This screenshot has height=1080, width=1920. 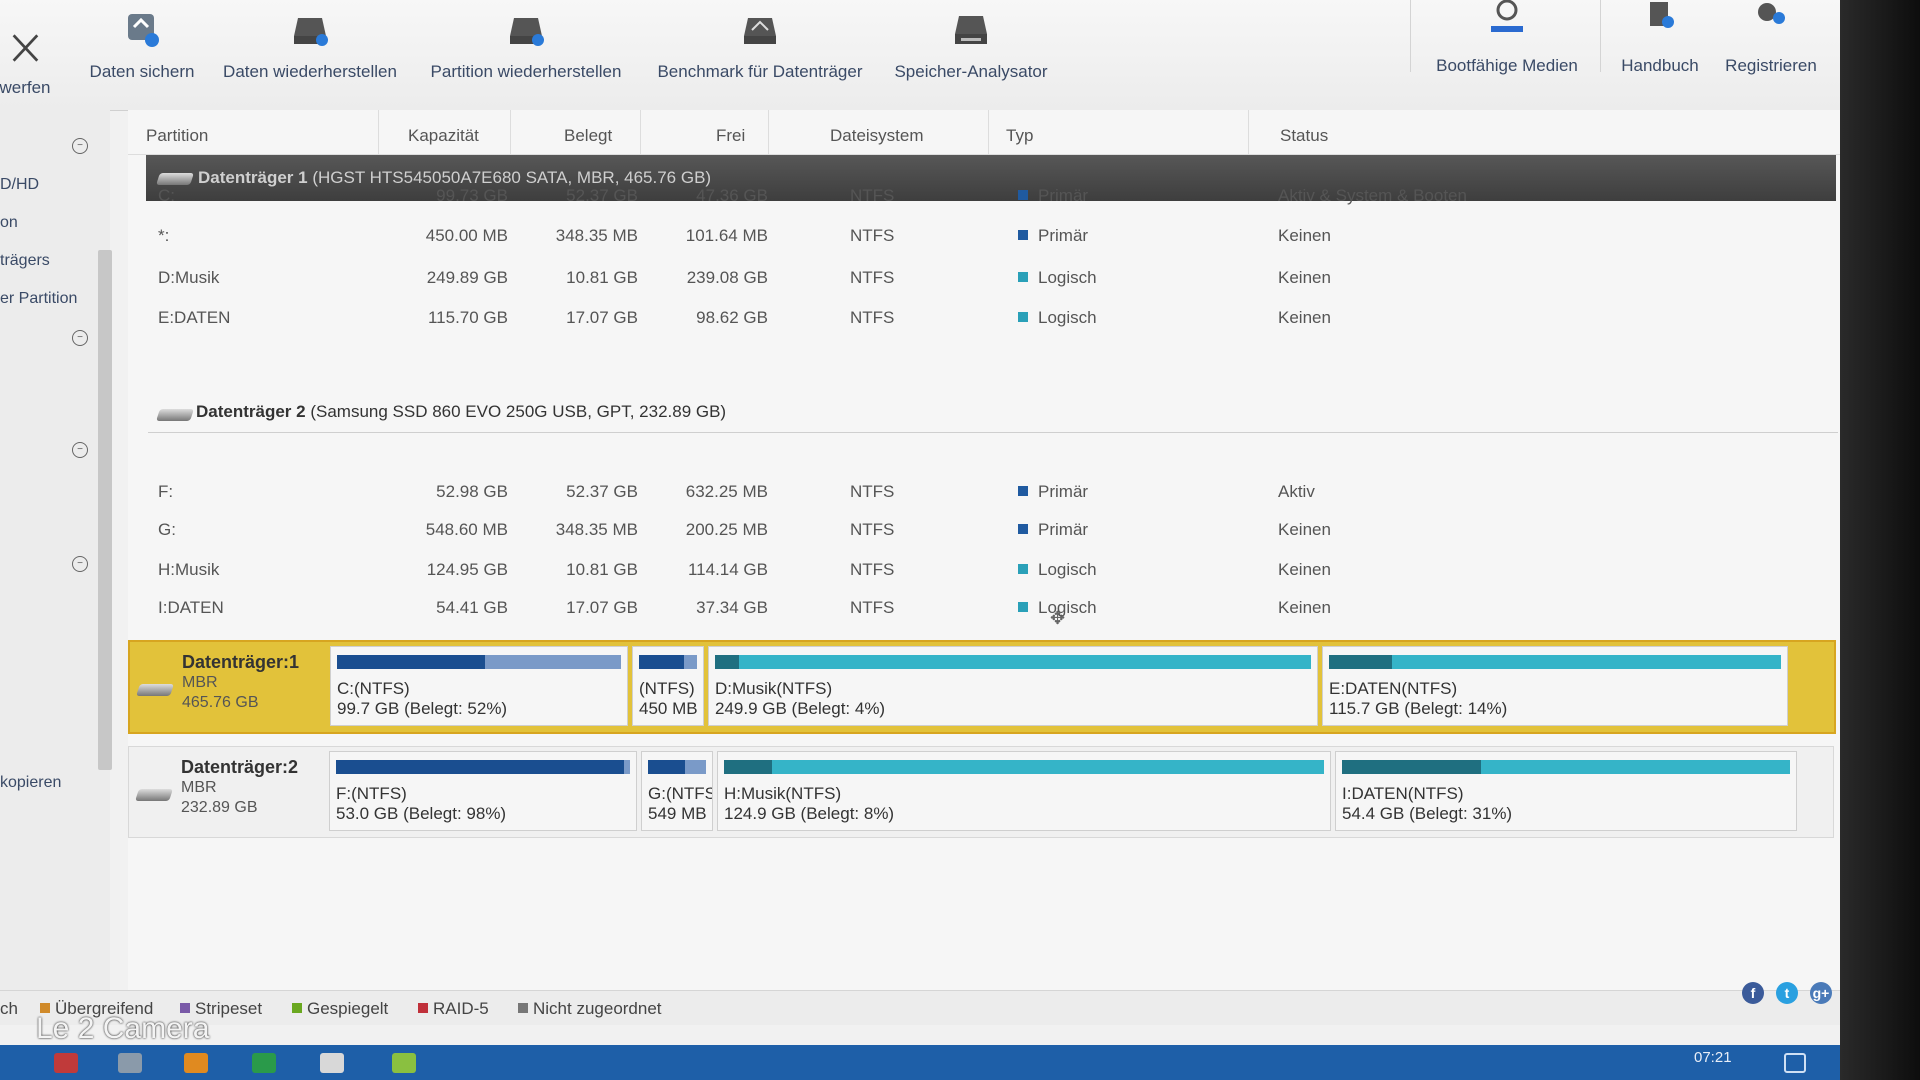 I want to click on sidebar-item-traegers: trägers, so click(x=25, y=261).